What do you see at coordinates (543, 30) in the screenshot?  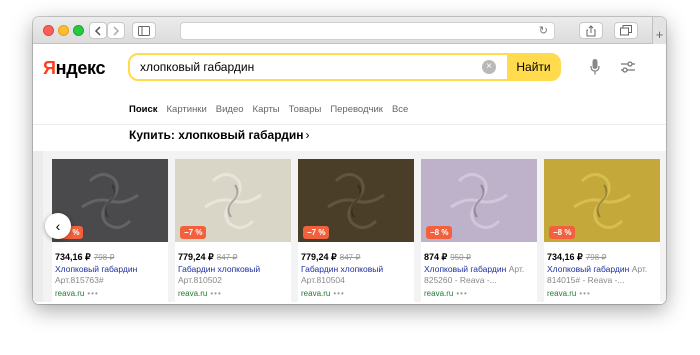 I see `reload-icon: ↻` at bounding box center [543, 30].